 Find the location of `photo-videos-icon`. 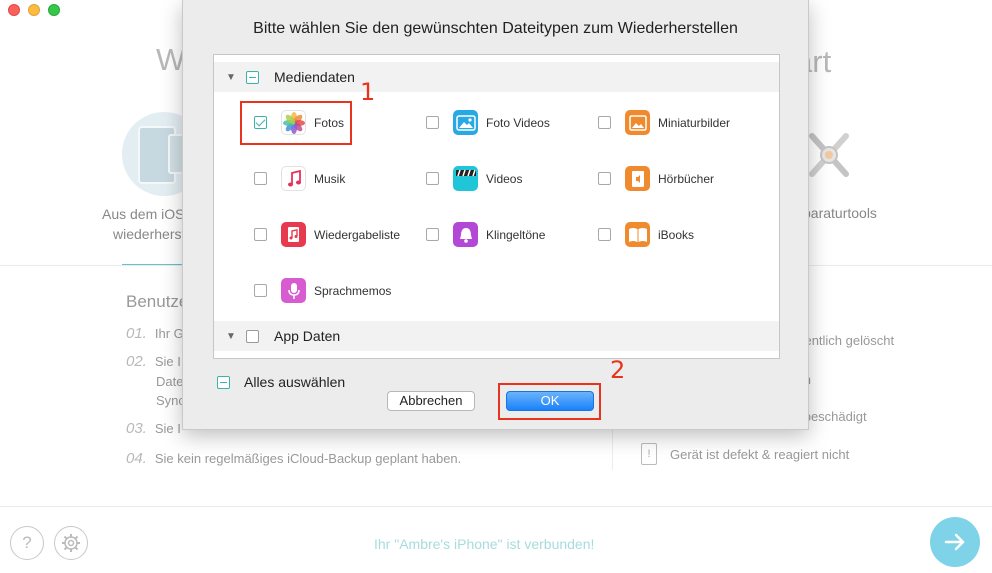

photo-videos-icon is located at coordinates (465, 122).